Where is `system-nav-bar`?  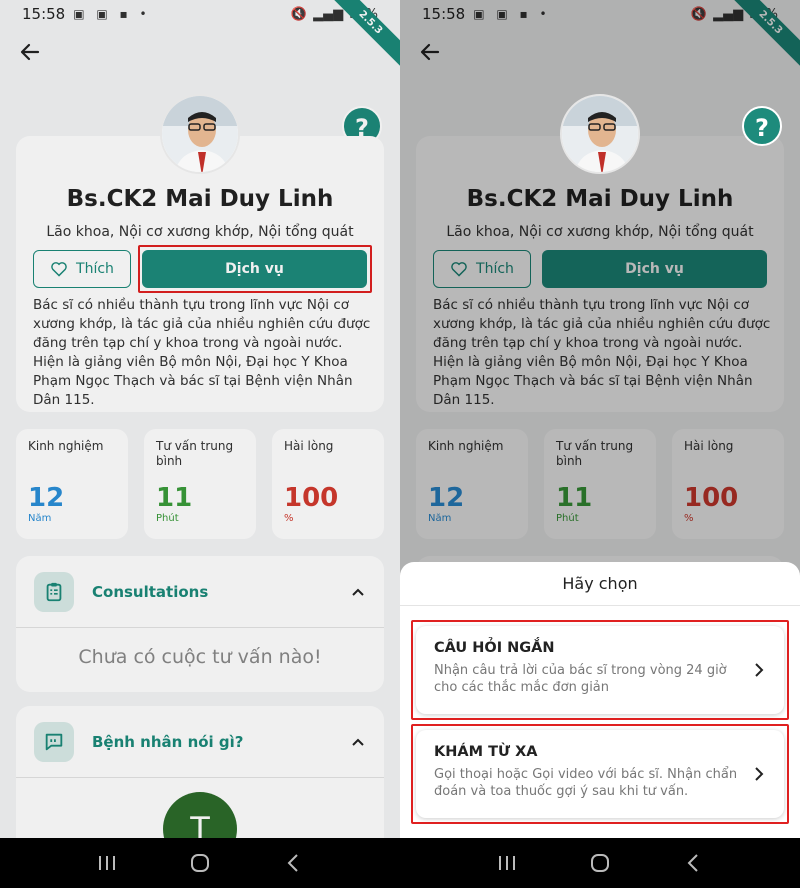
system-nav-bar is located at coordinates (400, 863).